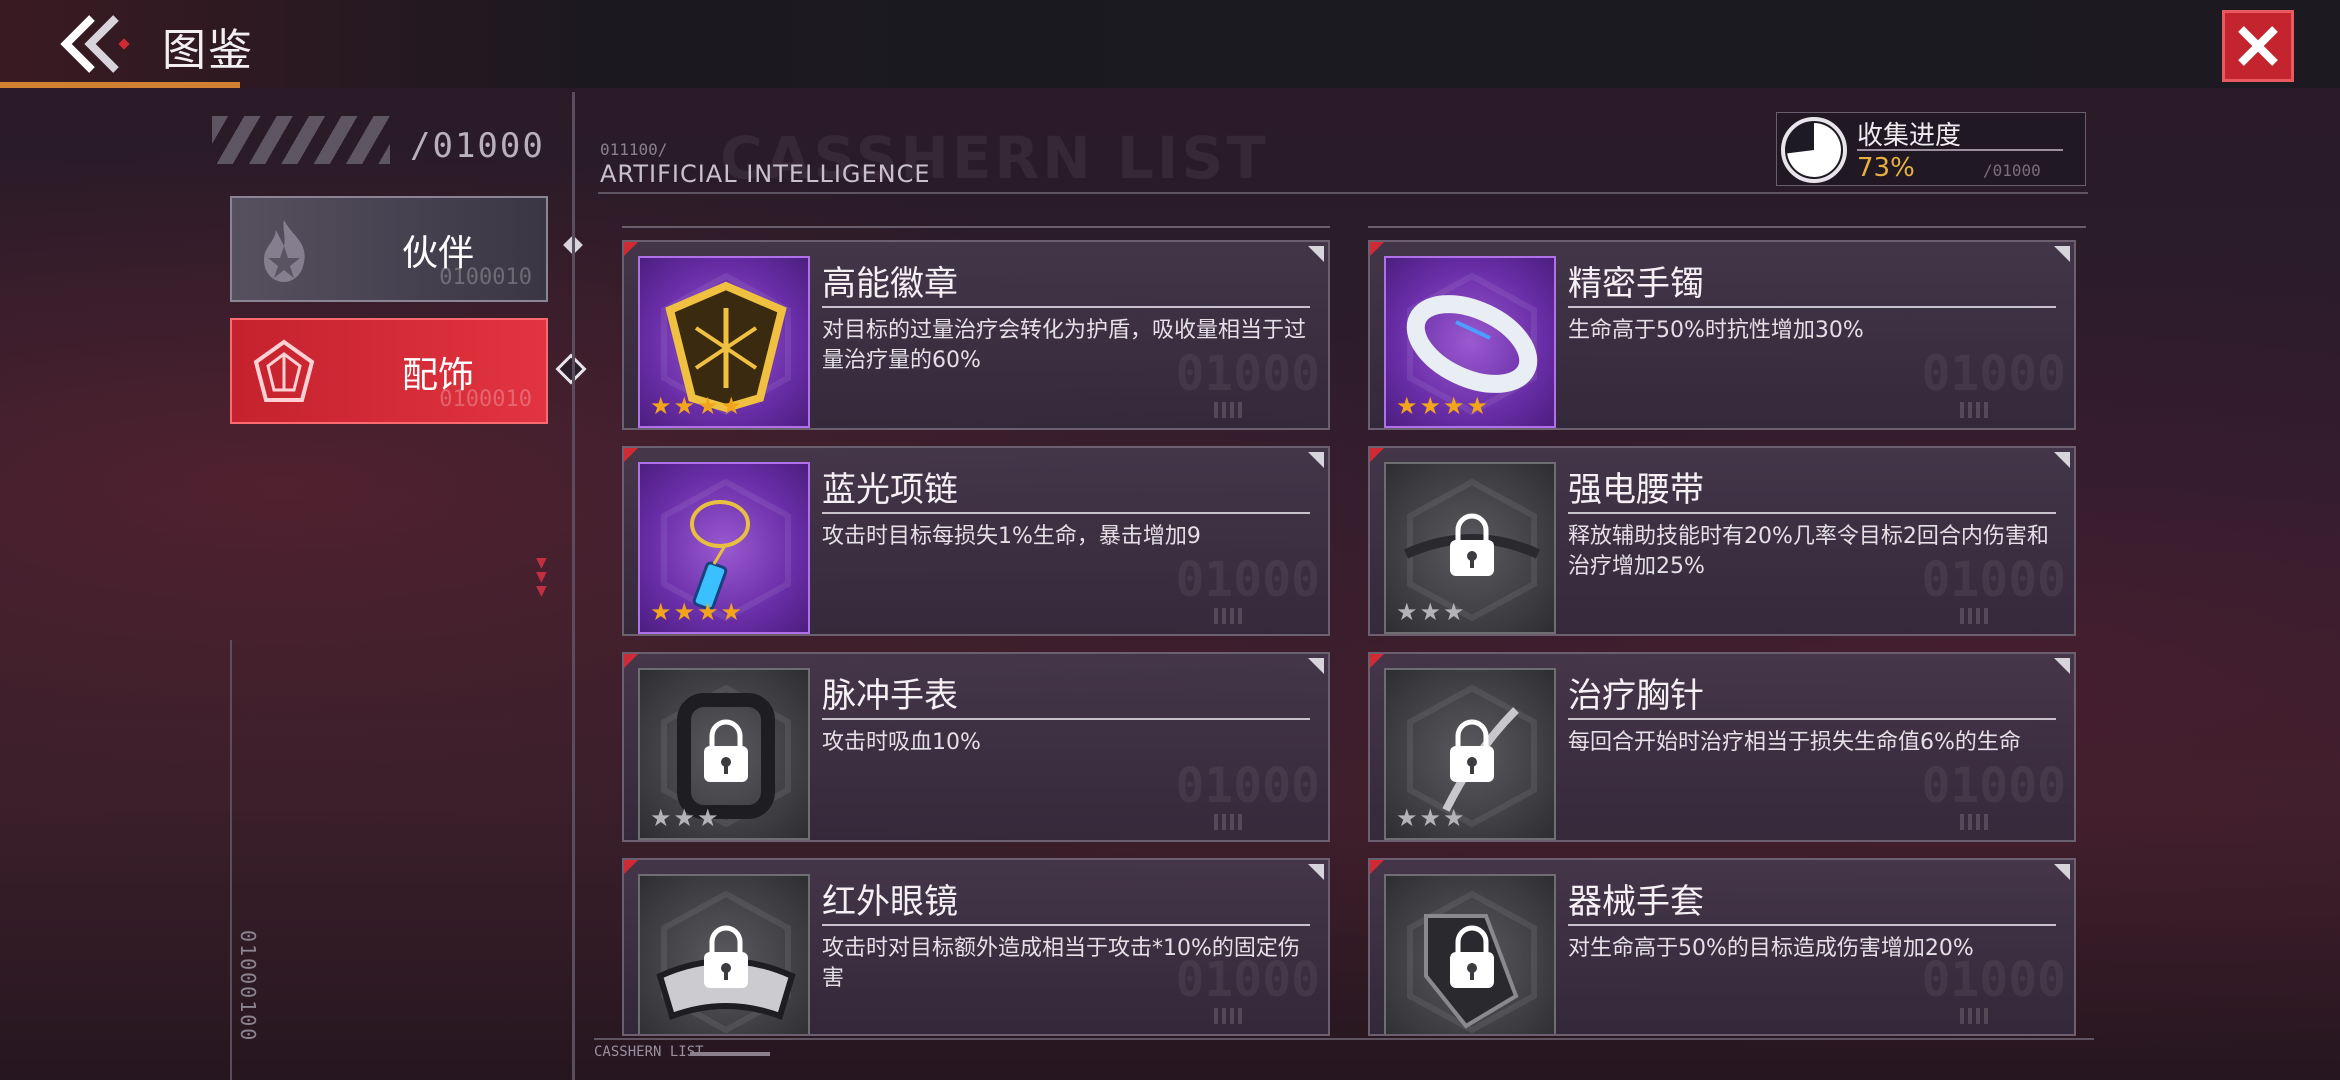 This screenshot has width=2340, height=1080. Describe the element at coordinates (1344, 1039) in the screenshot. I see `footer-line` at that location.